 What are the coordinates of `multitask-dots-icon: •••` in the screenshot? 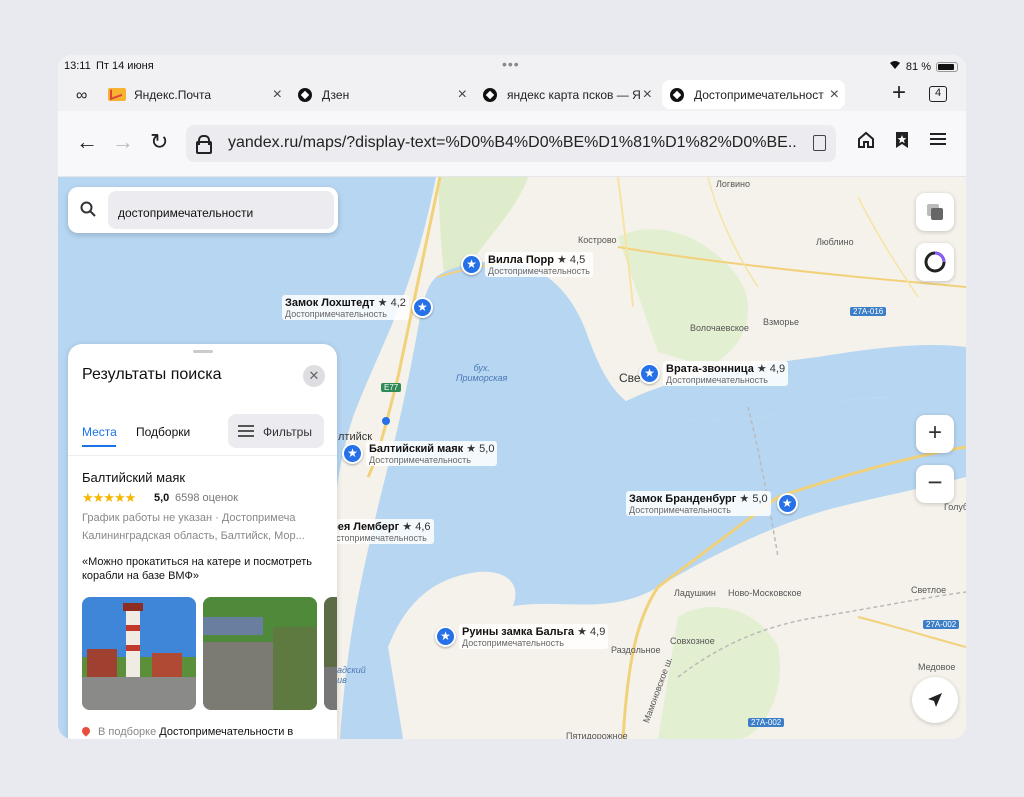 It's located at (511, 64).